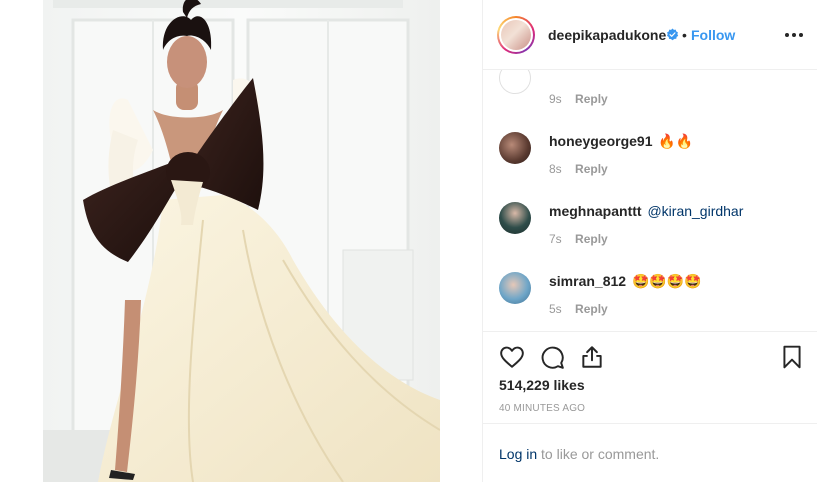 The height and width of the screenshot is (482, 817). Describe the element at coordinates (794, 35) in the screenshot. I see `more-options-icon` at that location.